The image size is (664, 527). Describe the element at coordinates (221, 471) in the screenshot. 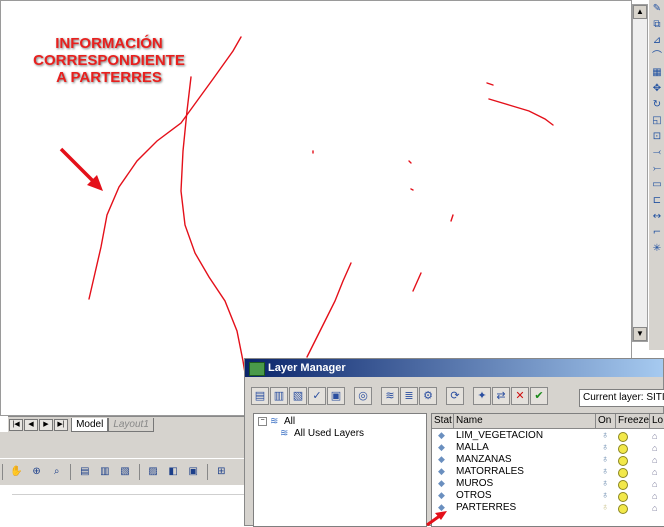

I see `table-icon: ⊞` at that location.